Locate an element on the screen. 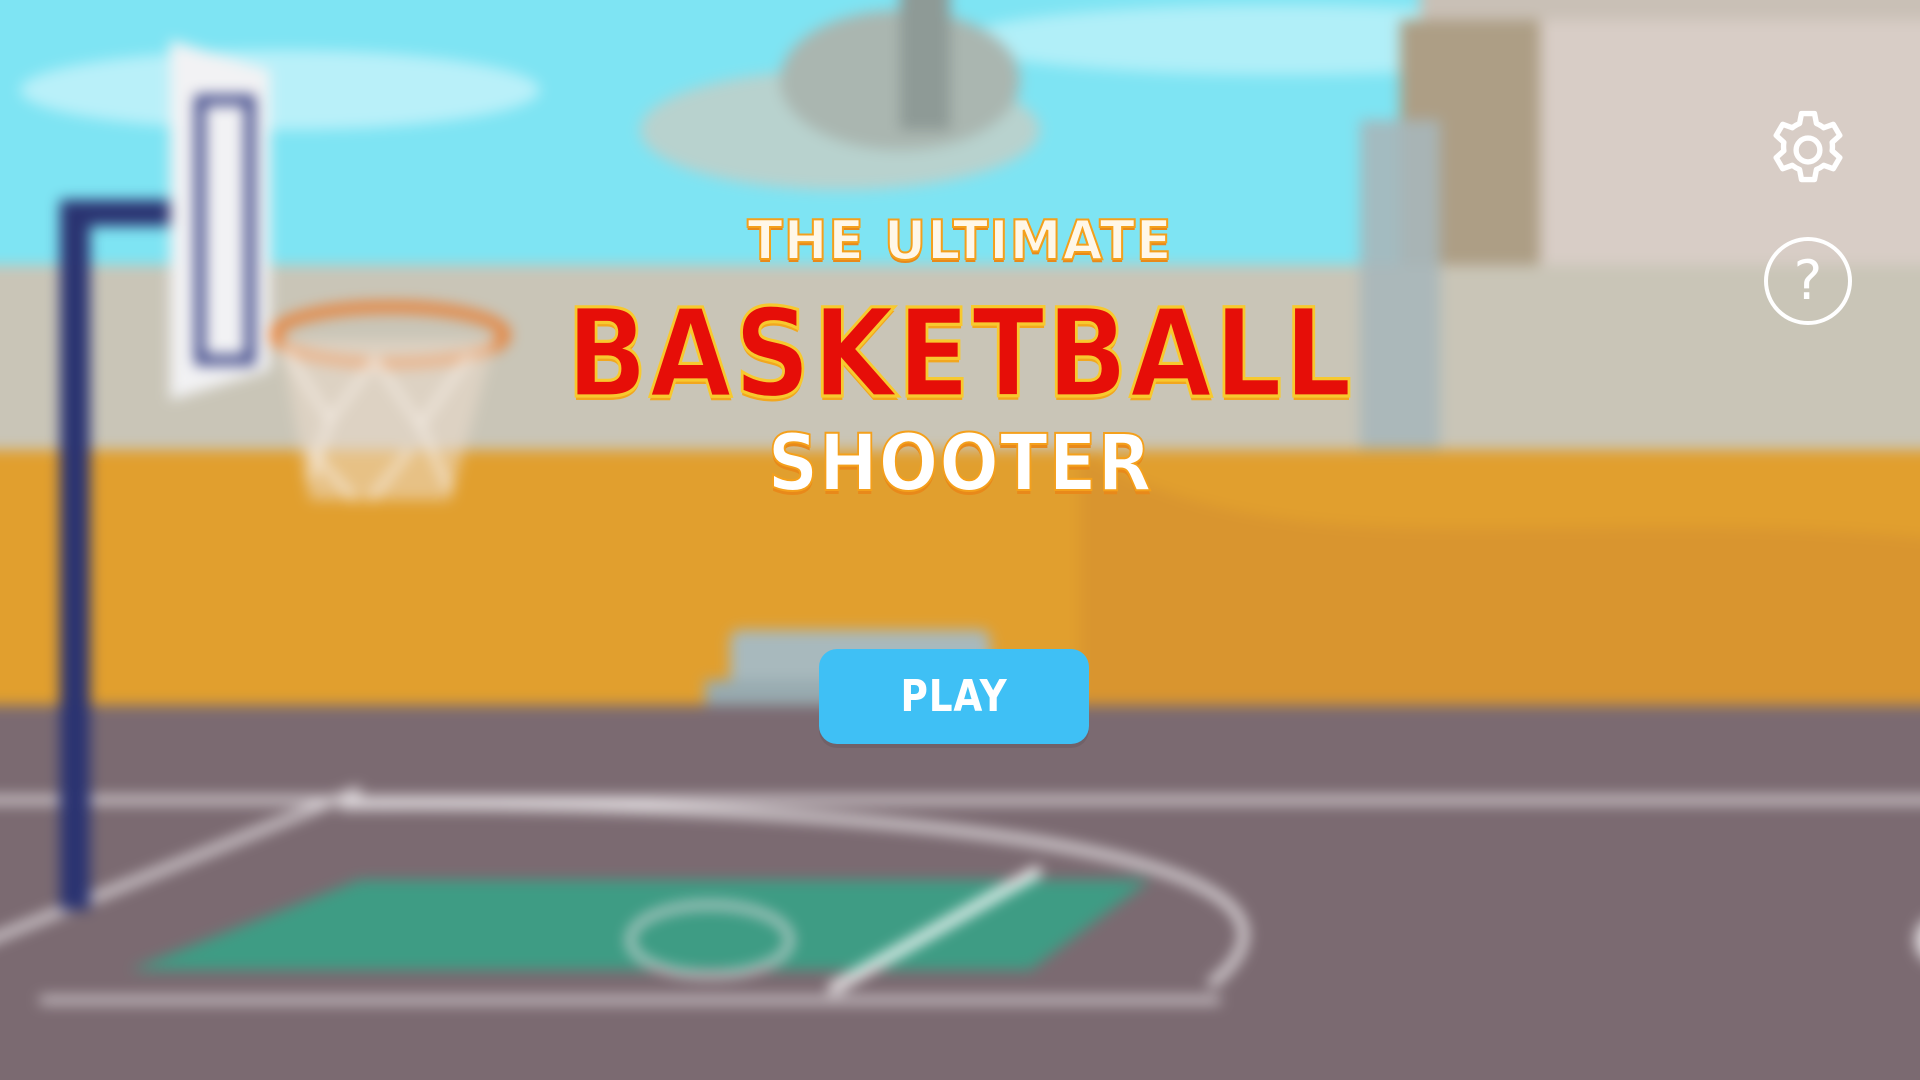  help-glyph: ? is located at coordinates (1808, 280).